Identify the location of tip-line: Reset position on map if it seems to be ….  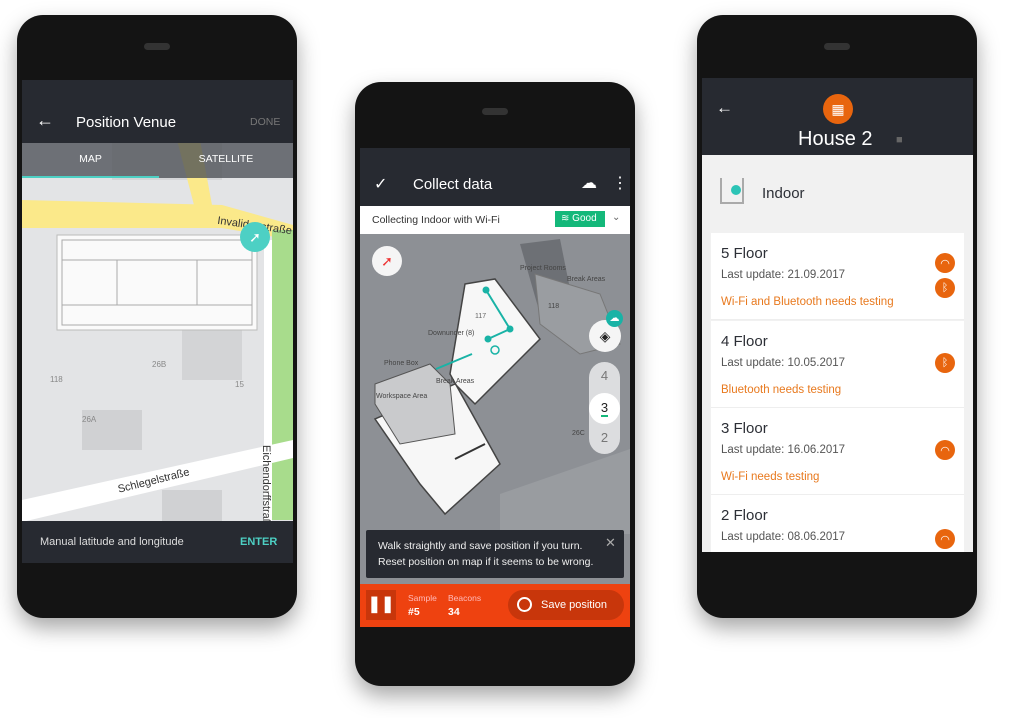
(486, 562).